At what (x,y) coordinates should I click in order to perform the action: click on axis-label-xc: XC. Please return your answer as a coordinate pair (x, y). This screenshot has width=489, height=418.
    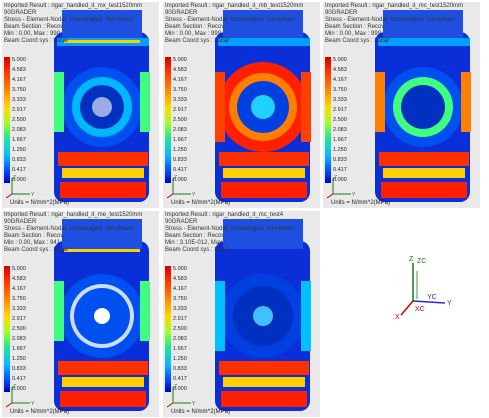
    Looking at the image, I should click on (420, 309).